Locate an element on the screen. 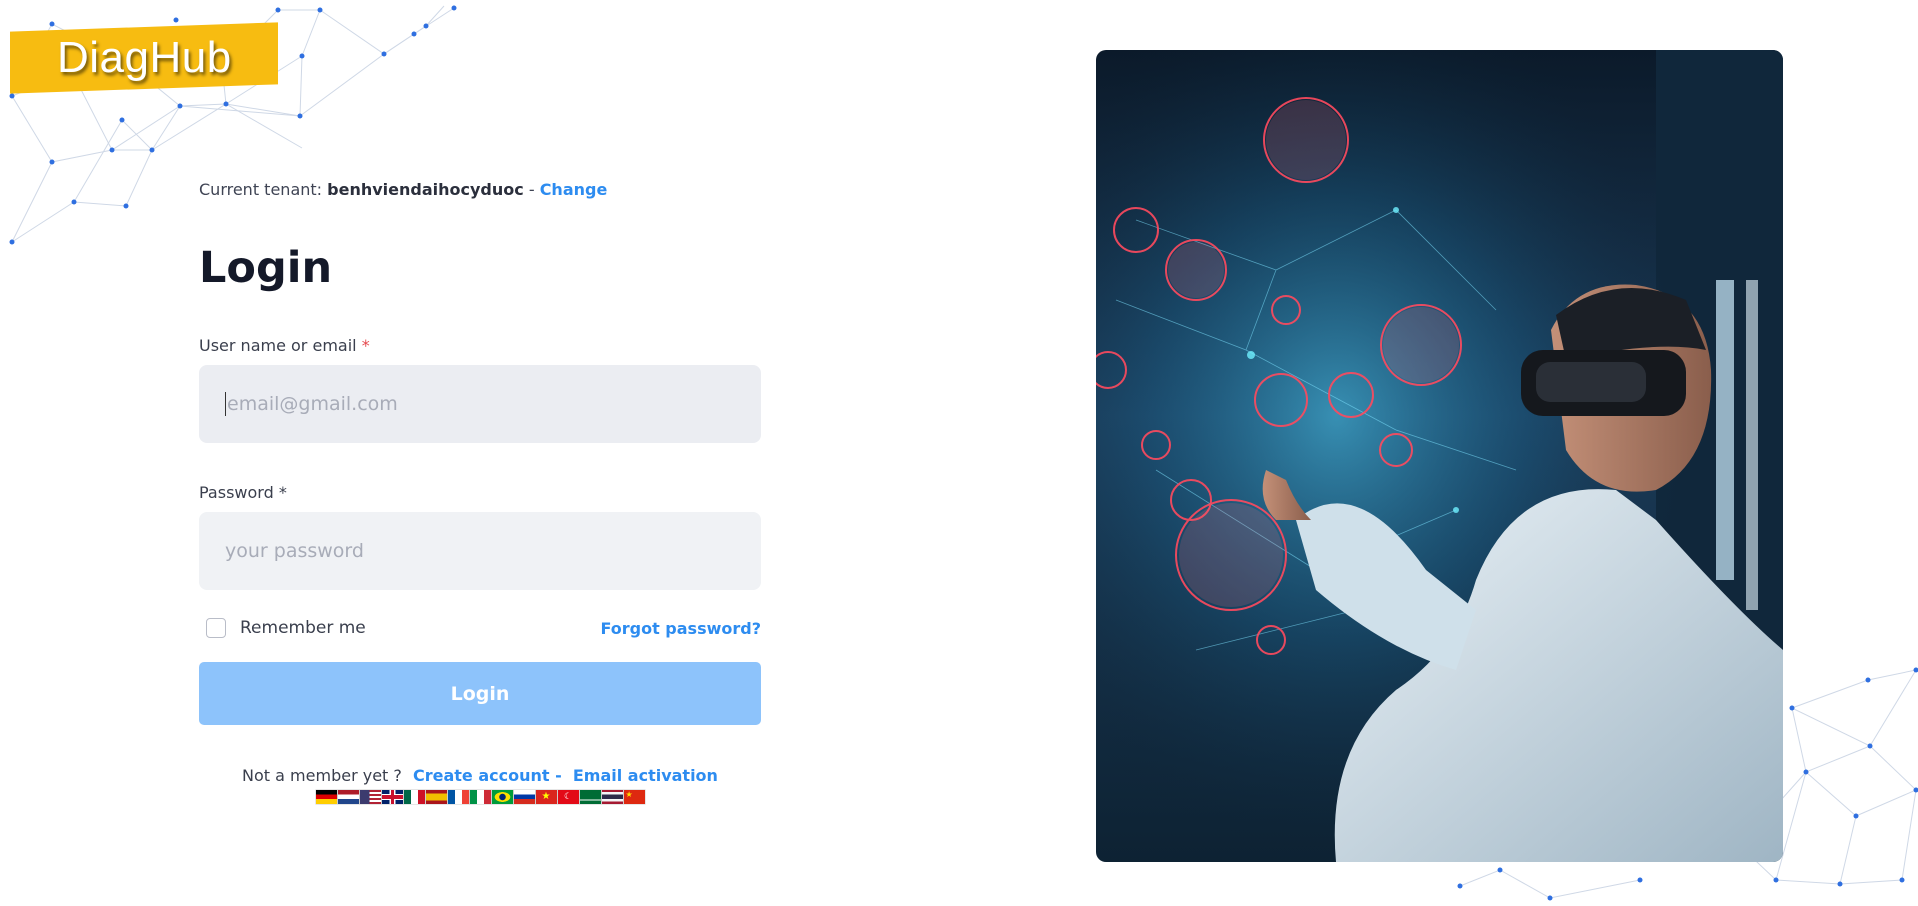  remember-me-checkbox is located at coordinates (216, 628).